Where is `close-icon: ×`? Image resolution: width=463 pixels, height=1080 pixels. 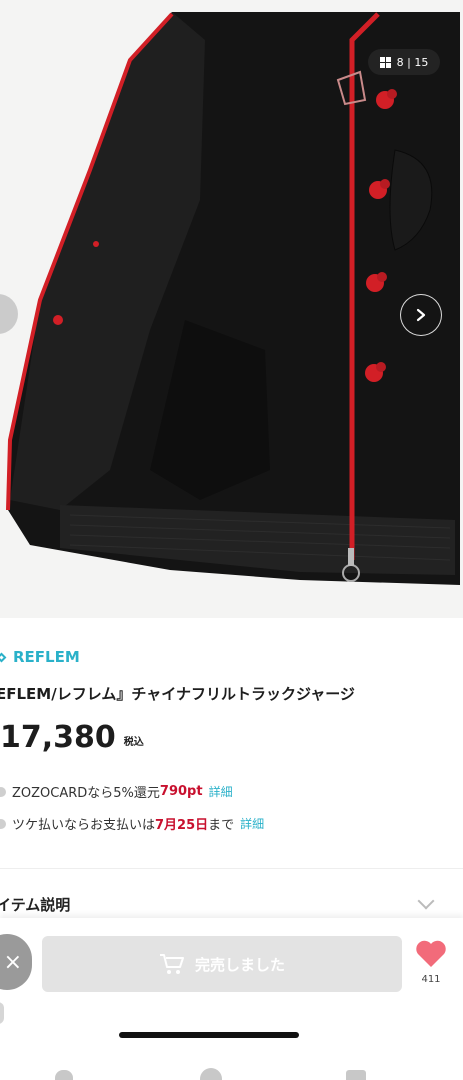
close-icon: × is located at coordinates (12, 962).